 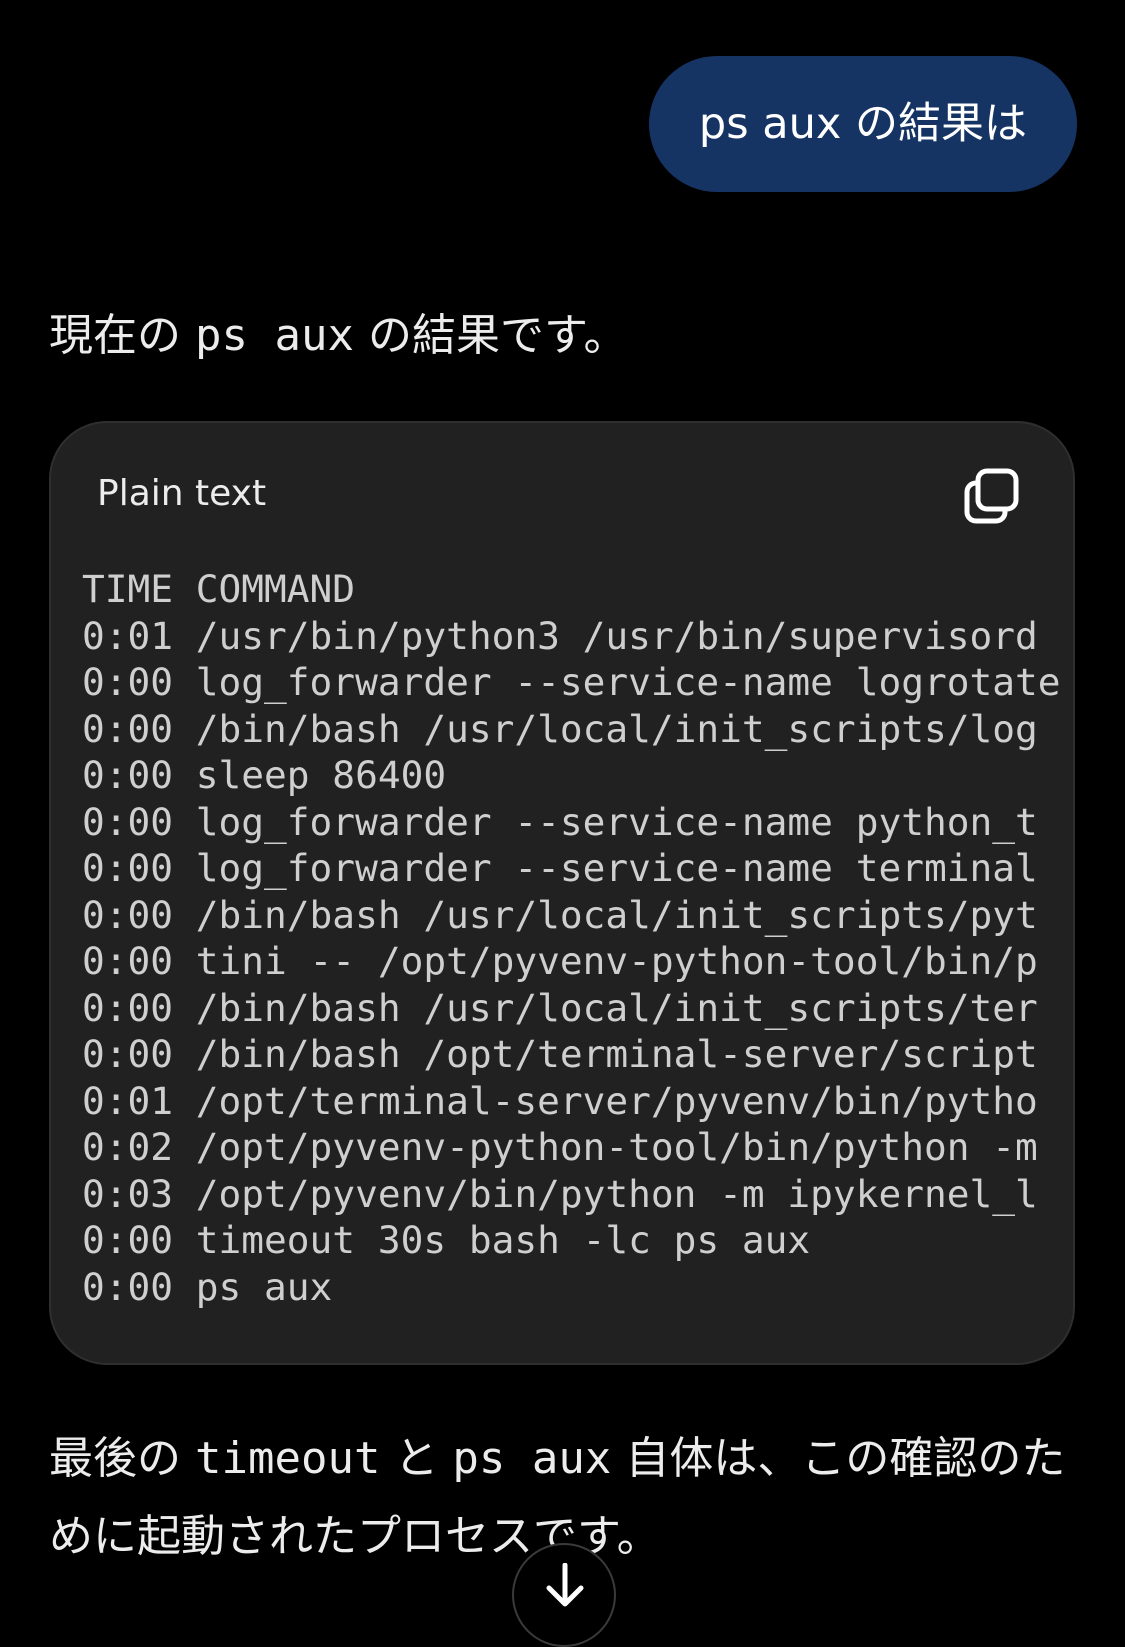 What do you see at coordinates (219, 589) in the screenshot?
I see `code-line: TIME COMMAND` at bounding box center [219, 589].